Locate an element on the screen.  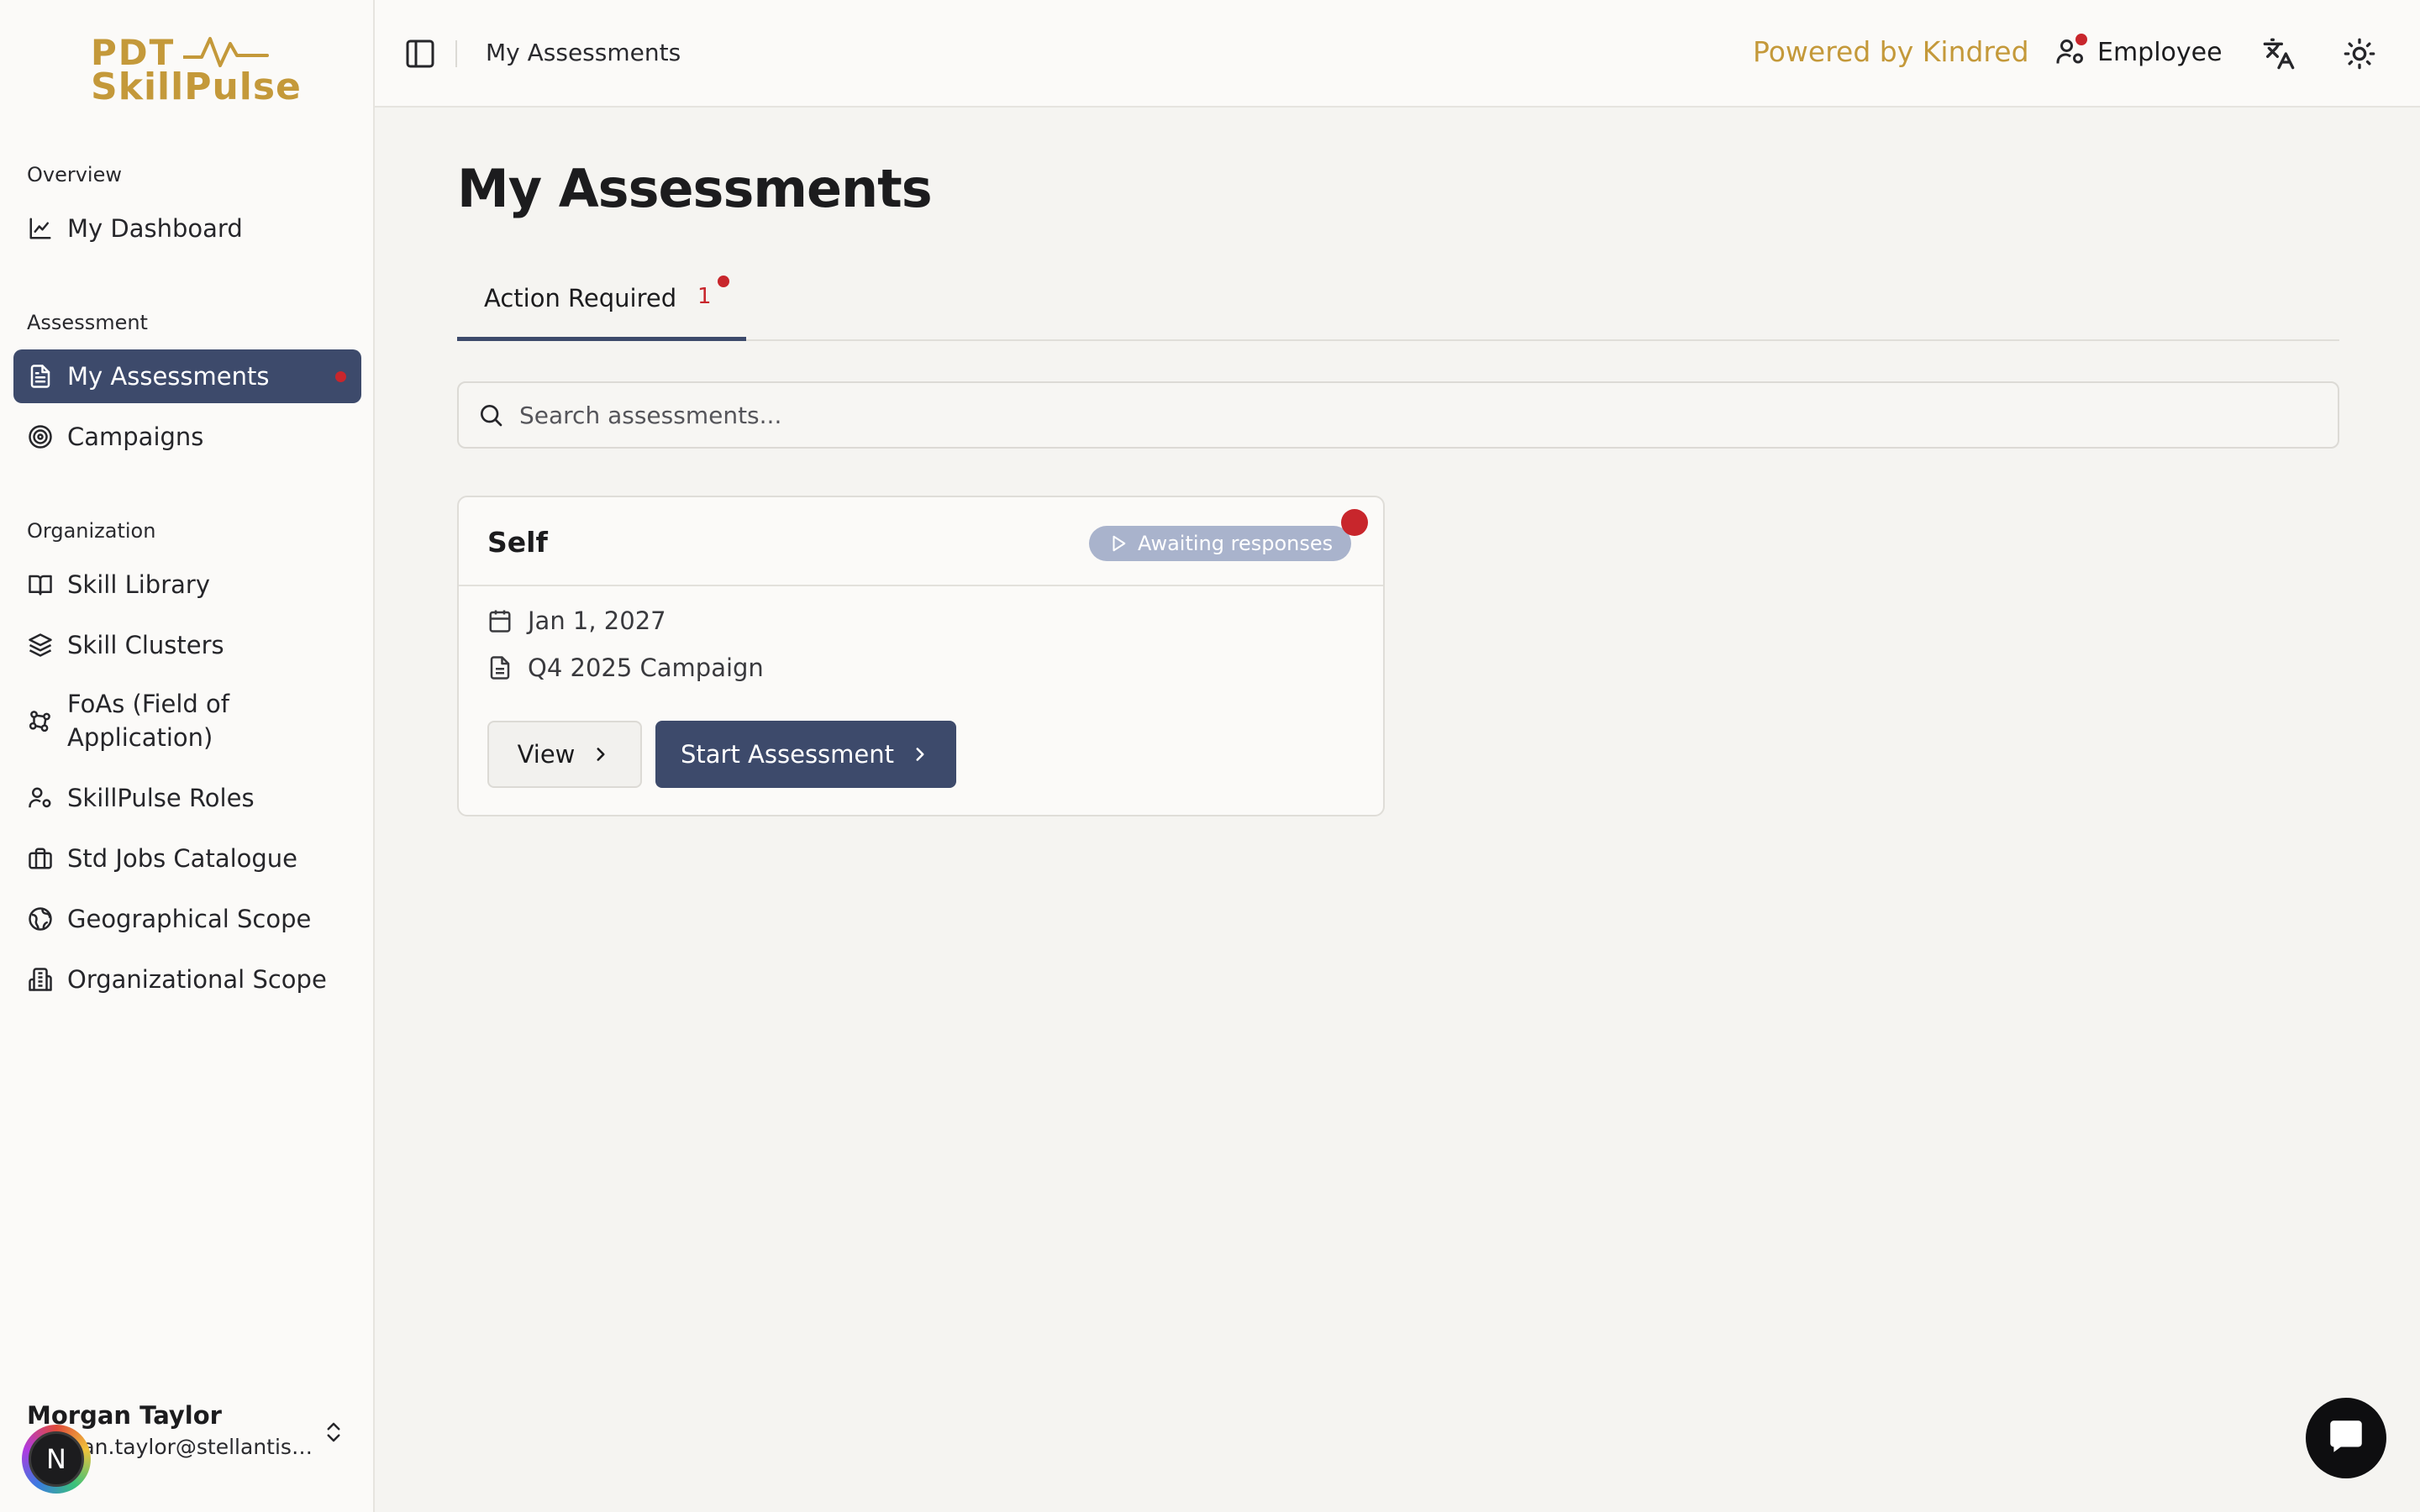
sidebar-item-my-assessments: My Assessments is located at coordinates (187, 376).